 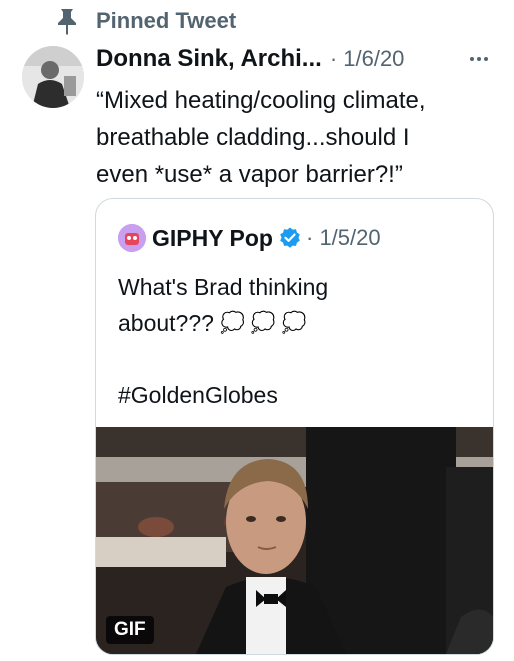 I want to click on quoted-author-name: GIPHY Pop, so click(x=212, y=238).